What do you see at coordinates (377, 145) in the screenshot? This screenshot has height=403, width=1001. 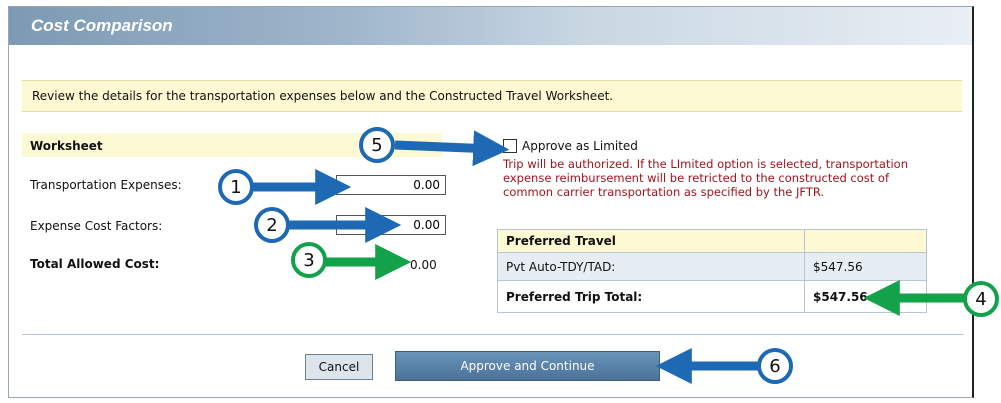 I see `callout-marker-5: 5` at bounding box center [377, 145].